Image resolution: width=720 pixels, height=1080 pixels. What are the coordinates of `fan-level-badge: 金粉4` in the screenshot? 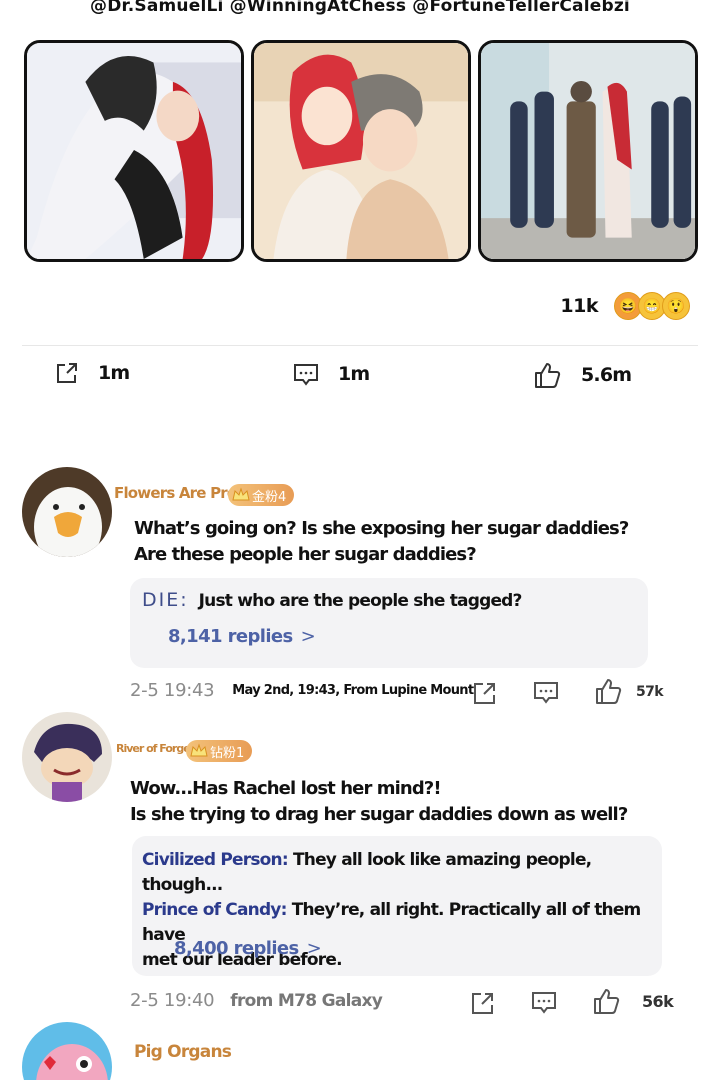 It's located at (261, 495).